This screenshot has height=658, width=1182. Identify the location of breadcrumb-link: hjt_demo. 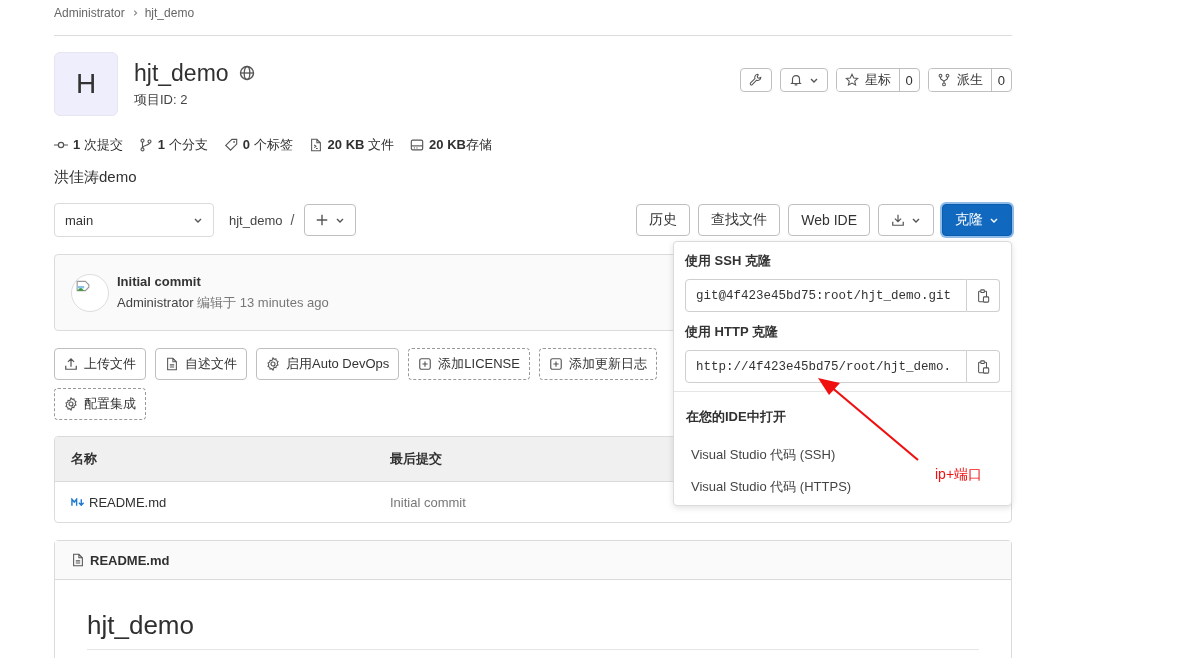
(169, 13).